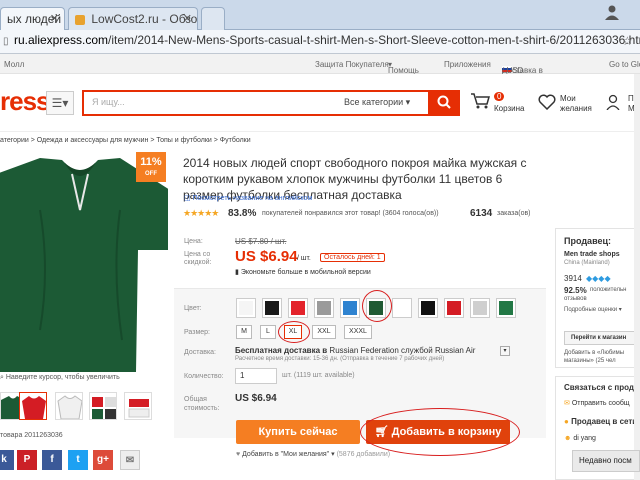 This screenshot has height=480, width=640. Describe the element at coordinates (78, 460) in the screenshot. I see `twitter-share-icon: t` at that location.